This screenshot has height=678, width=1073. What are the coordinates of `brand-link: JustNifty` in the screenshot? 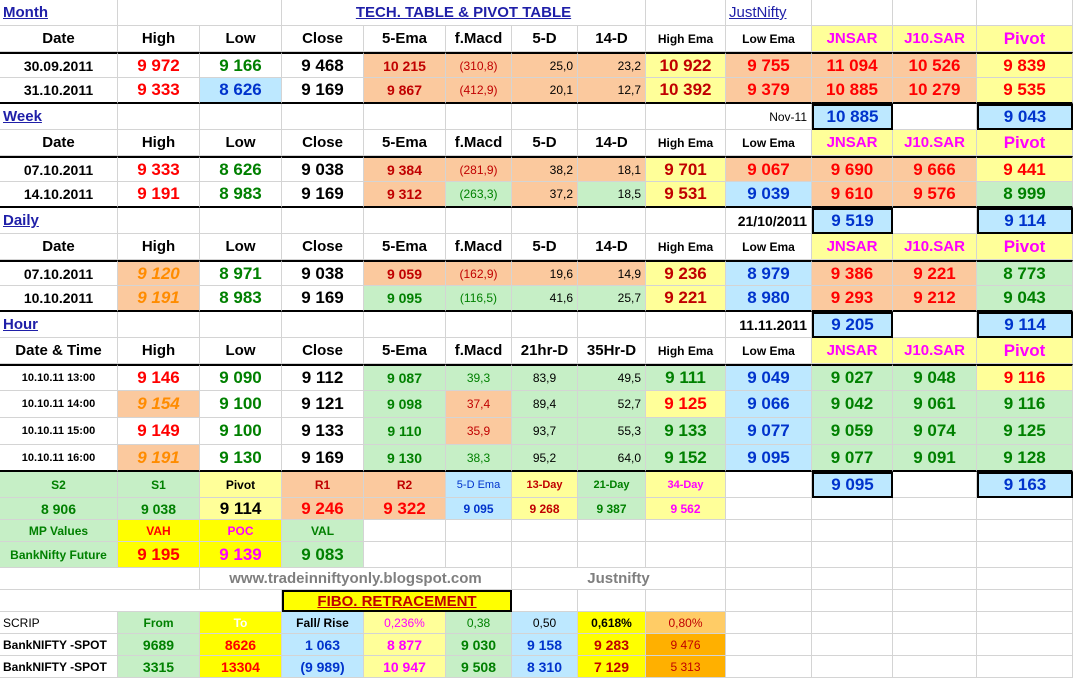 It's located at (769, 13).